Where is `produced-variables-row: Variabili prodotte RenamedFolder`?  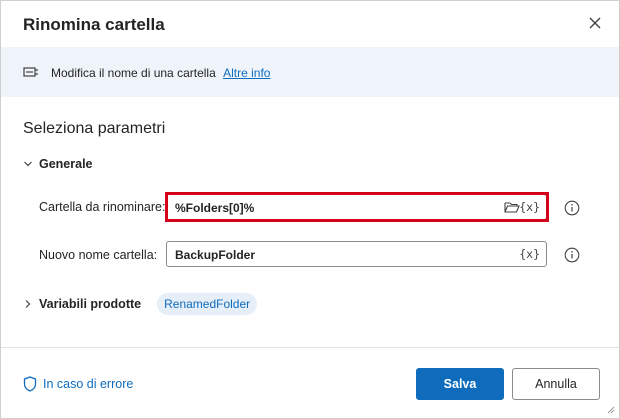 produced-variables-row: Variabili prodotte RenamedFolder is located at coordinates (140, 304).